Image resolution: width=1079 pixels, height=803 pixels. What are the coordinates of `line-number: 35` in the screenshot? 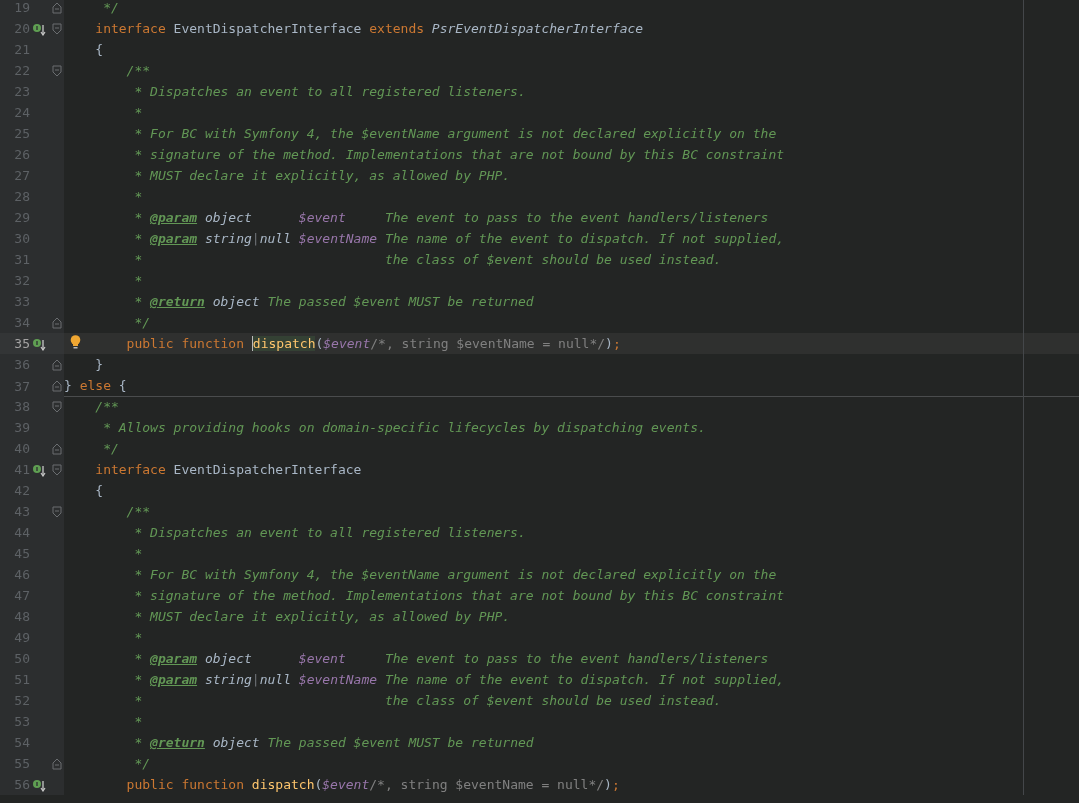 It's located at (21, 344).